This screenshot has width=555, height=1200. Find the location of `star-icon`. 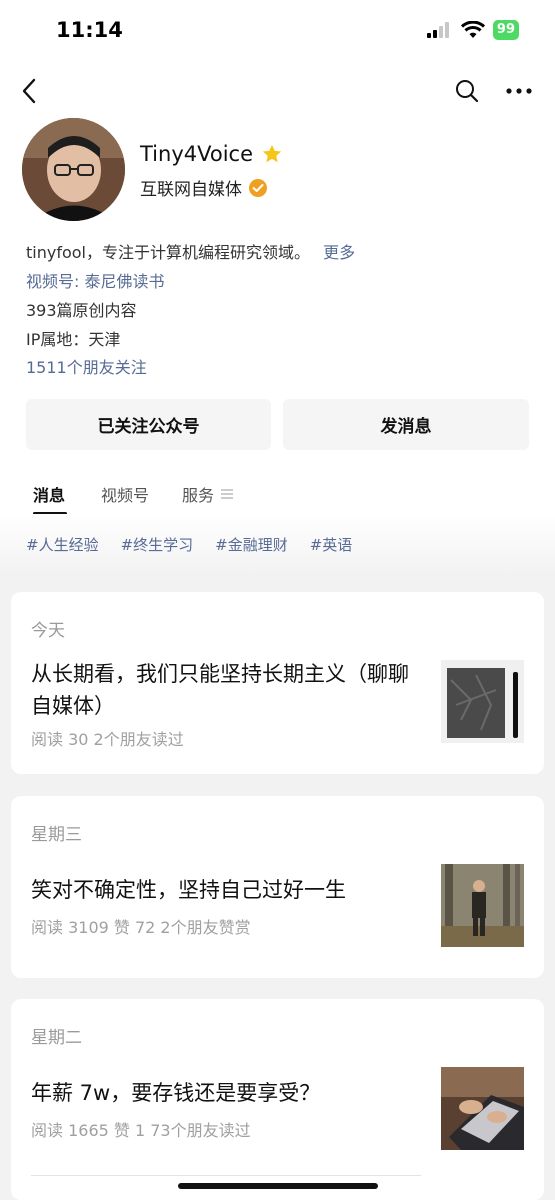

star-icon is located at coordinates (272, 153).